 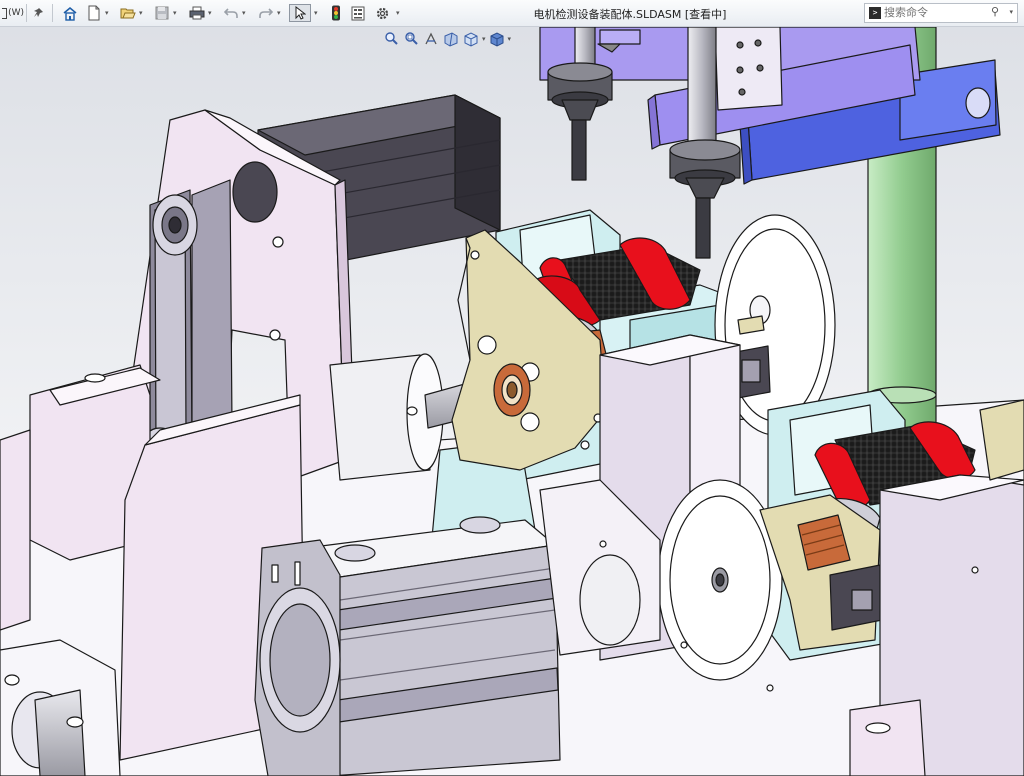 What do you see at coordinates (451, 39) in the screenshot?
I see `section-view-icon` at bounding box center [451, 39].